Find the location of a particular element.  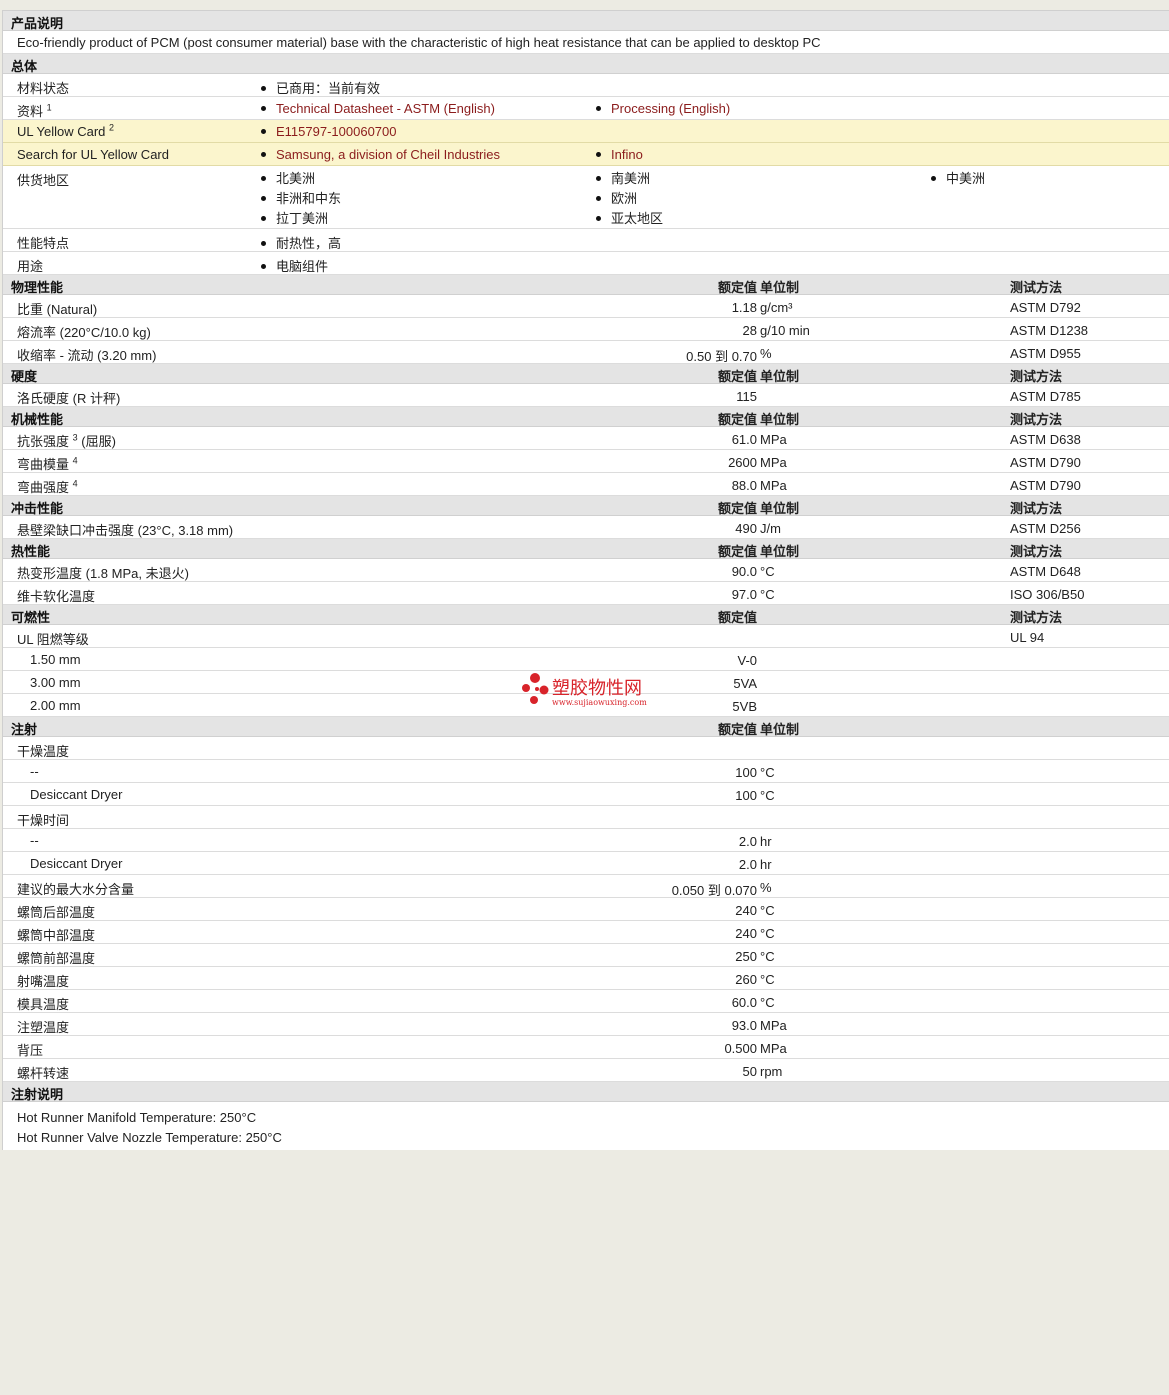

property-label: 螺筒后部温度 is located at coordinates (56, 912).